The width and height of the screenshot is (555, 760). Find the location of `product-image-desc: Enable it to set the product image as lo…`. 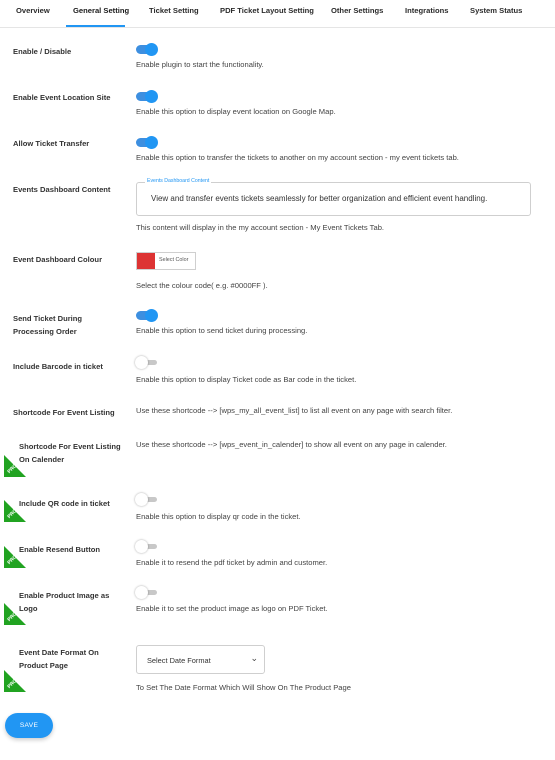

product-image-desc: Enable it to set the product image as lo… is located at coordinates (232, 608).